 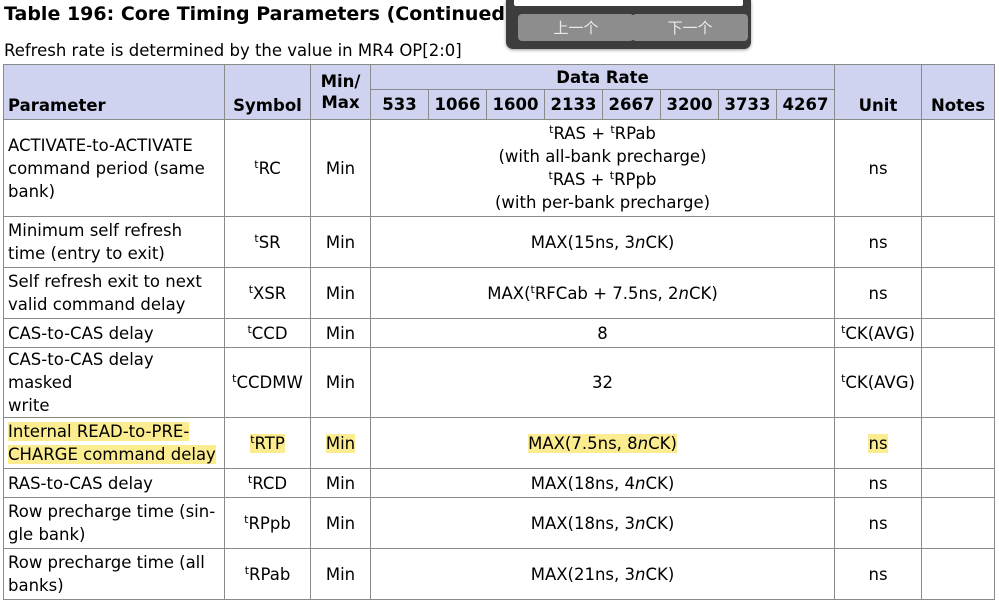 I want to click on parameter-text: write, so click(x=29, y=405).